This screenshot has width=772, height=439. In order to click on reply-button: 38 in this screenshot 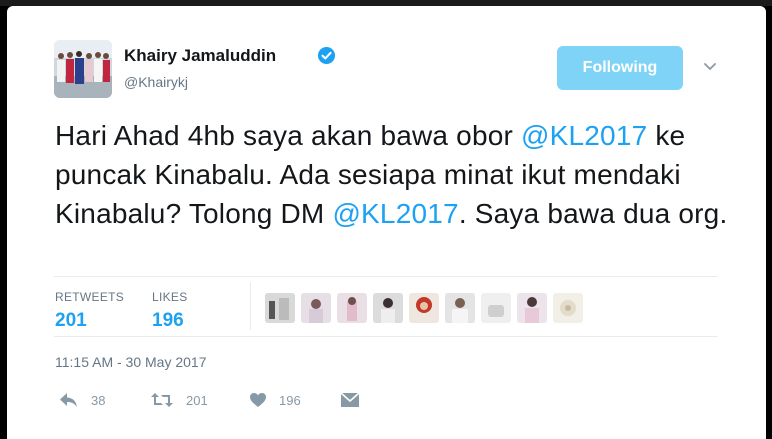, I will do `click(82, 400)`.